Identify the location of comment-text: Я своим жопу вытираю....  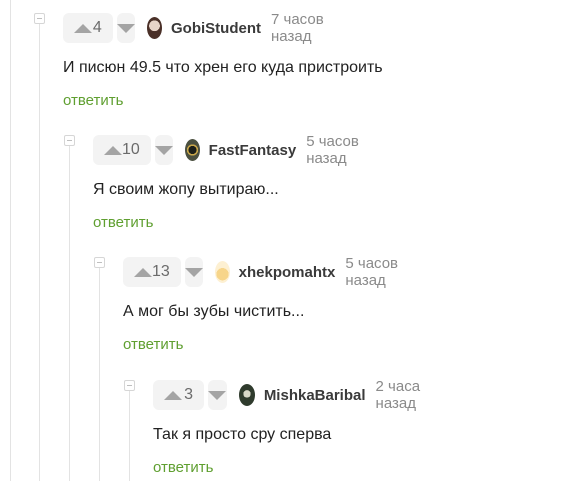
(186, 189).